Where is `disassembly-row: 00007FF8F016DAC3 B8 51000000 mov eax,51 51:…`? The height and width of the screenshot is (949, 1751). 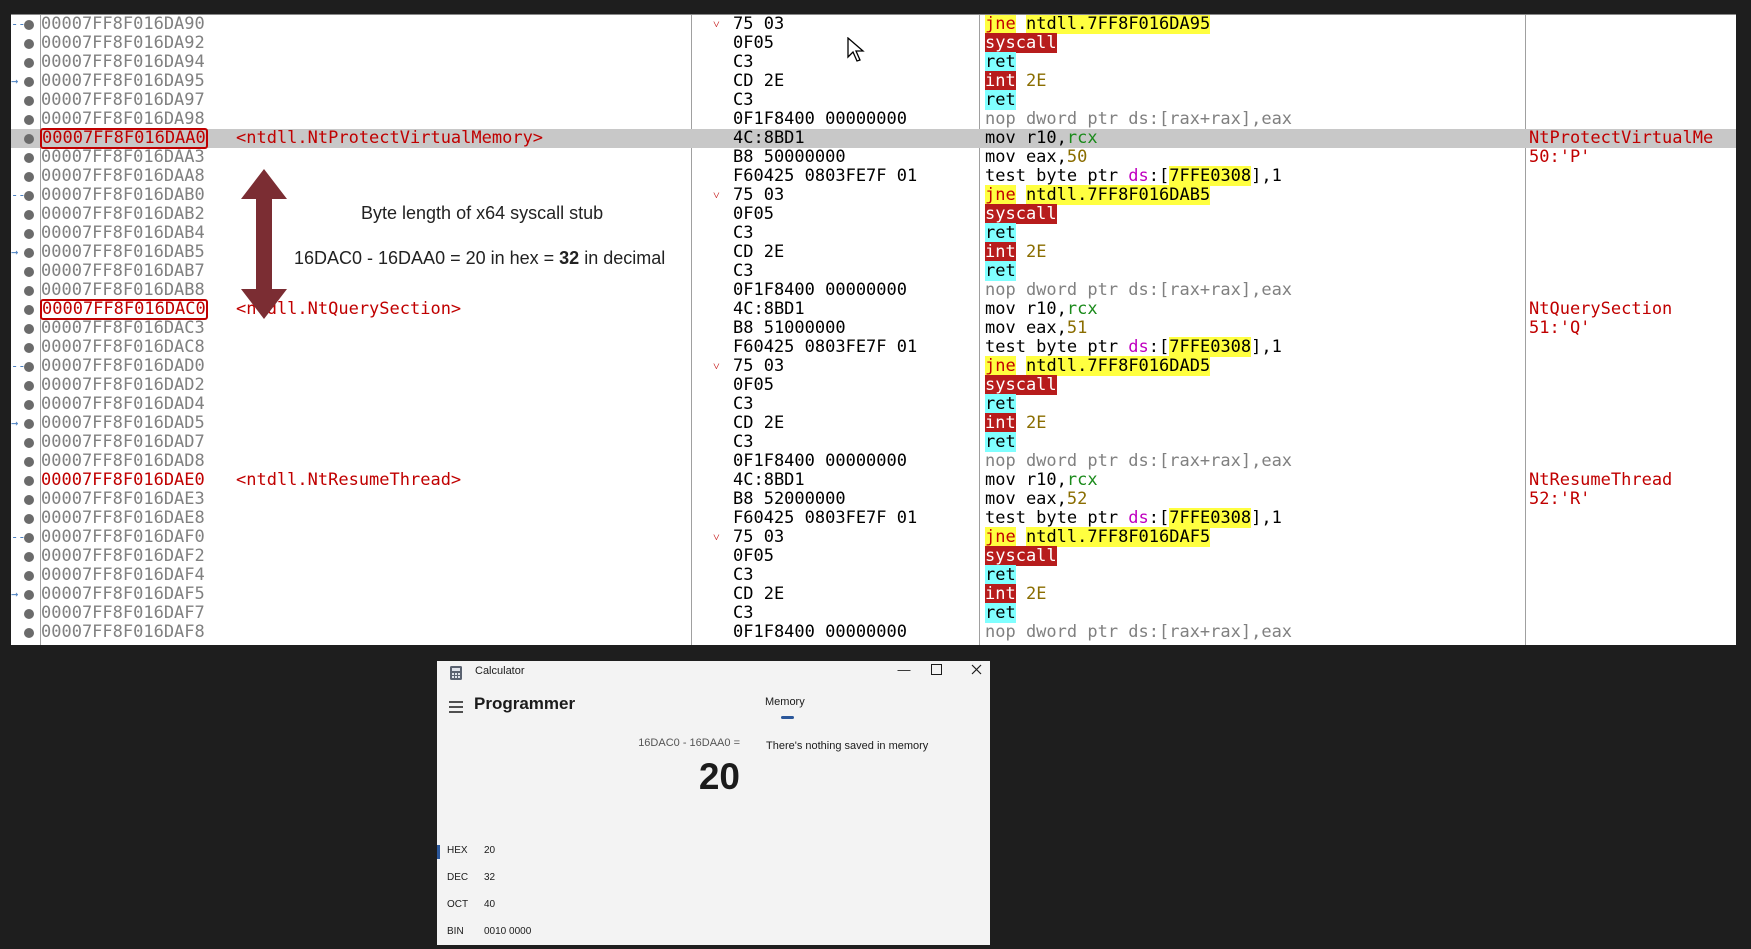 disassembly-row: 00007FF8F016DAC3 B8 51000000 mov eax,51 51:… is located at coordinates (873, 328).